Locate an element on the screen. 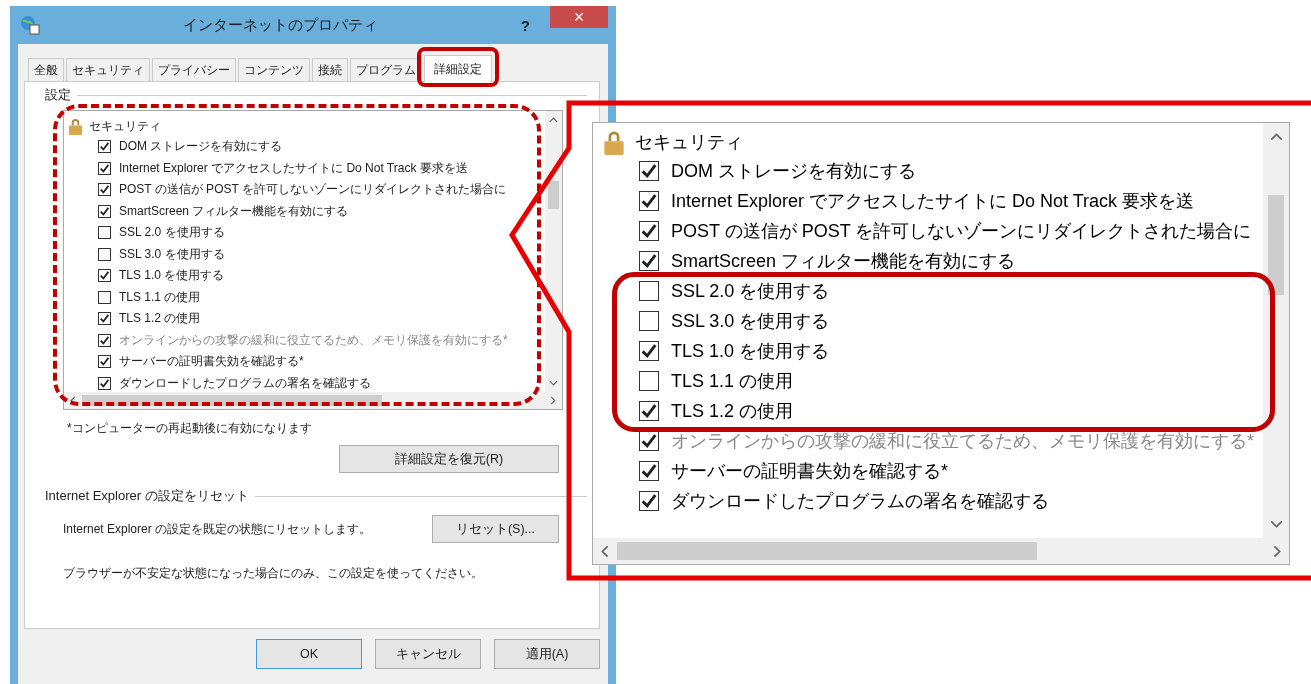 The height and width of the screenshot is (684, 1311). reset-note: ブラウザーが不安定な状態になった場合にのみ、この設定を使ってください。 is located at coordinates (273, 573).